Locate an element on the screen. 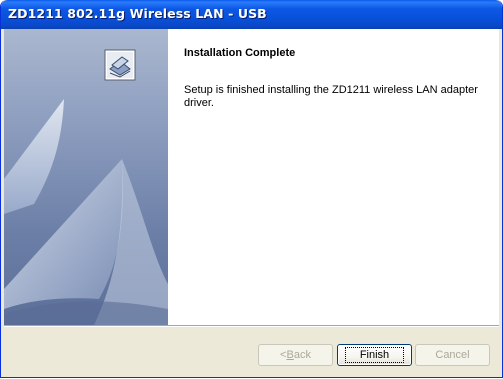 The width and height of the screenshot is (503, 379). separator-line is located at coordinates (251, 326).